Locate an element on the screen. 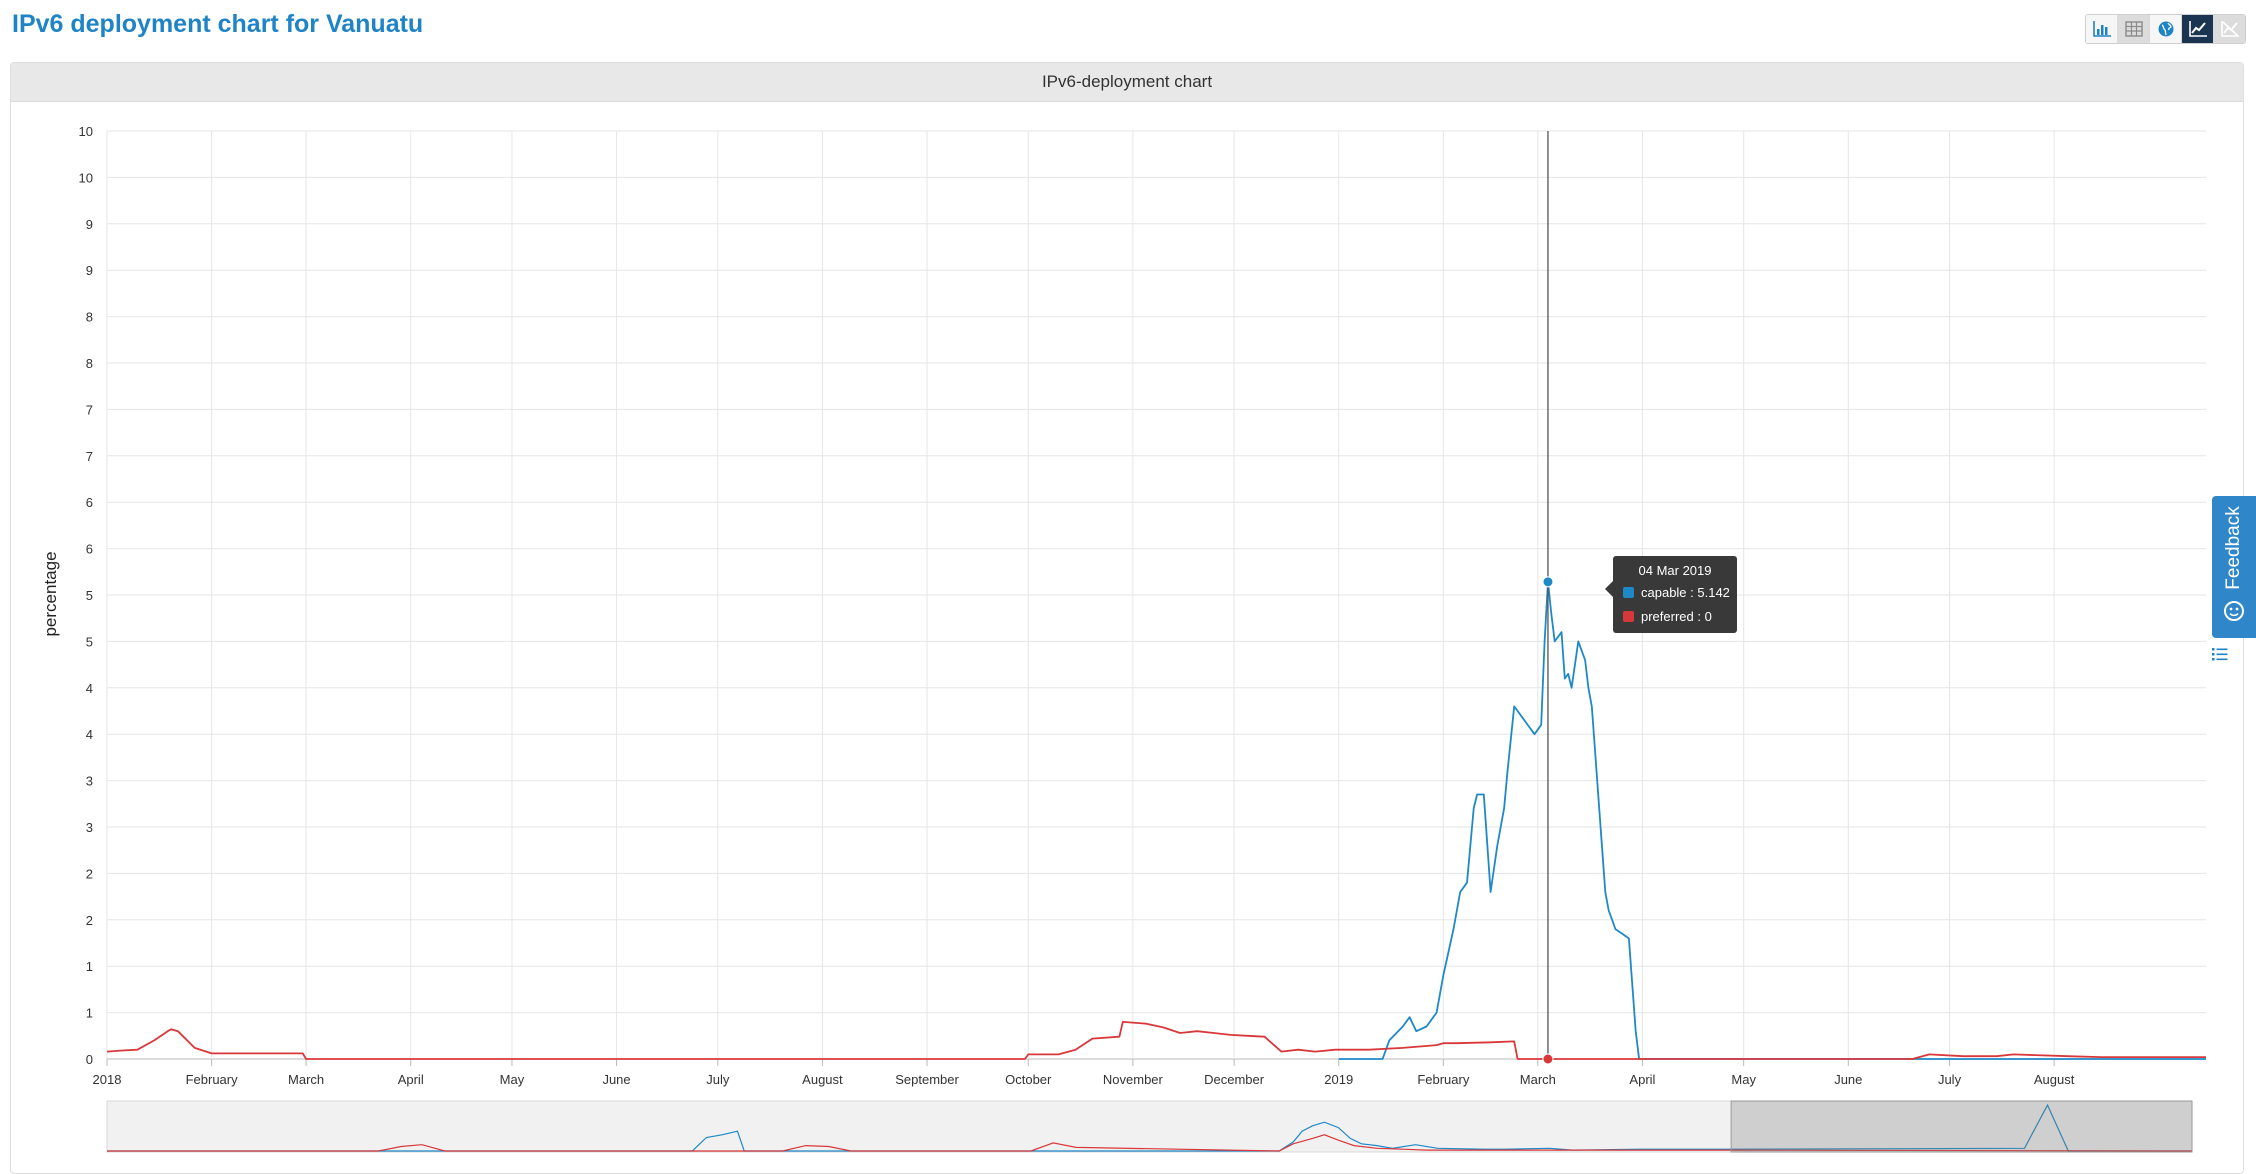  y-tick-label: 0 is located at coordinates (89, 1059).